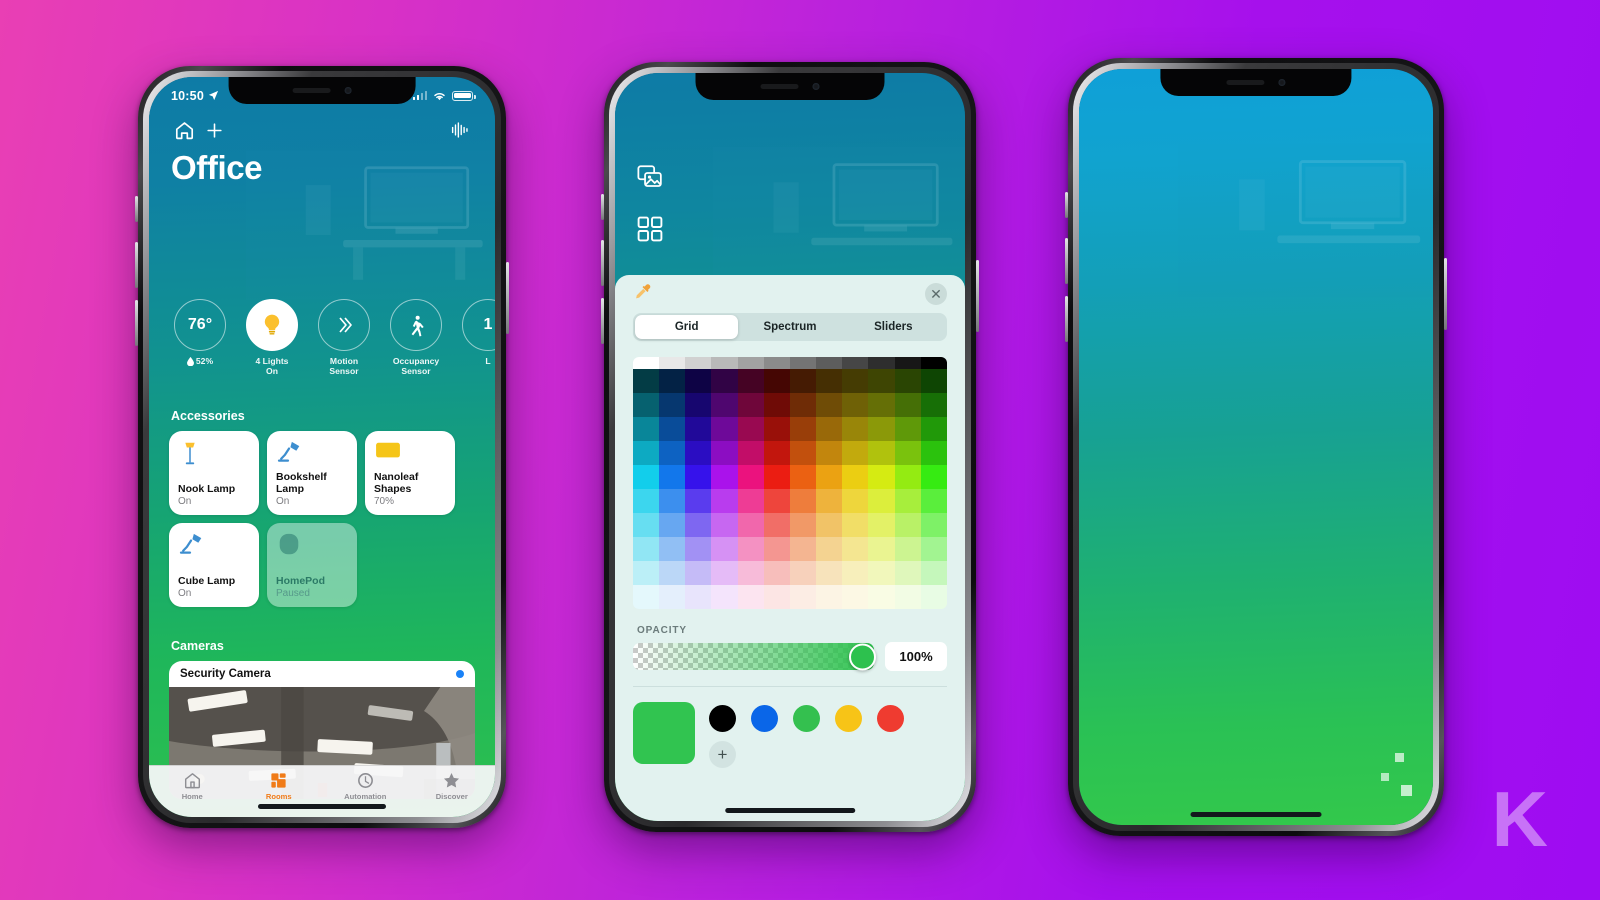  What do you see at coordinates (664, 733) in the screenshot?
I see `selected-color-swatch` at bounding box center [664, 733].